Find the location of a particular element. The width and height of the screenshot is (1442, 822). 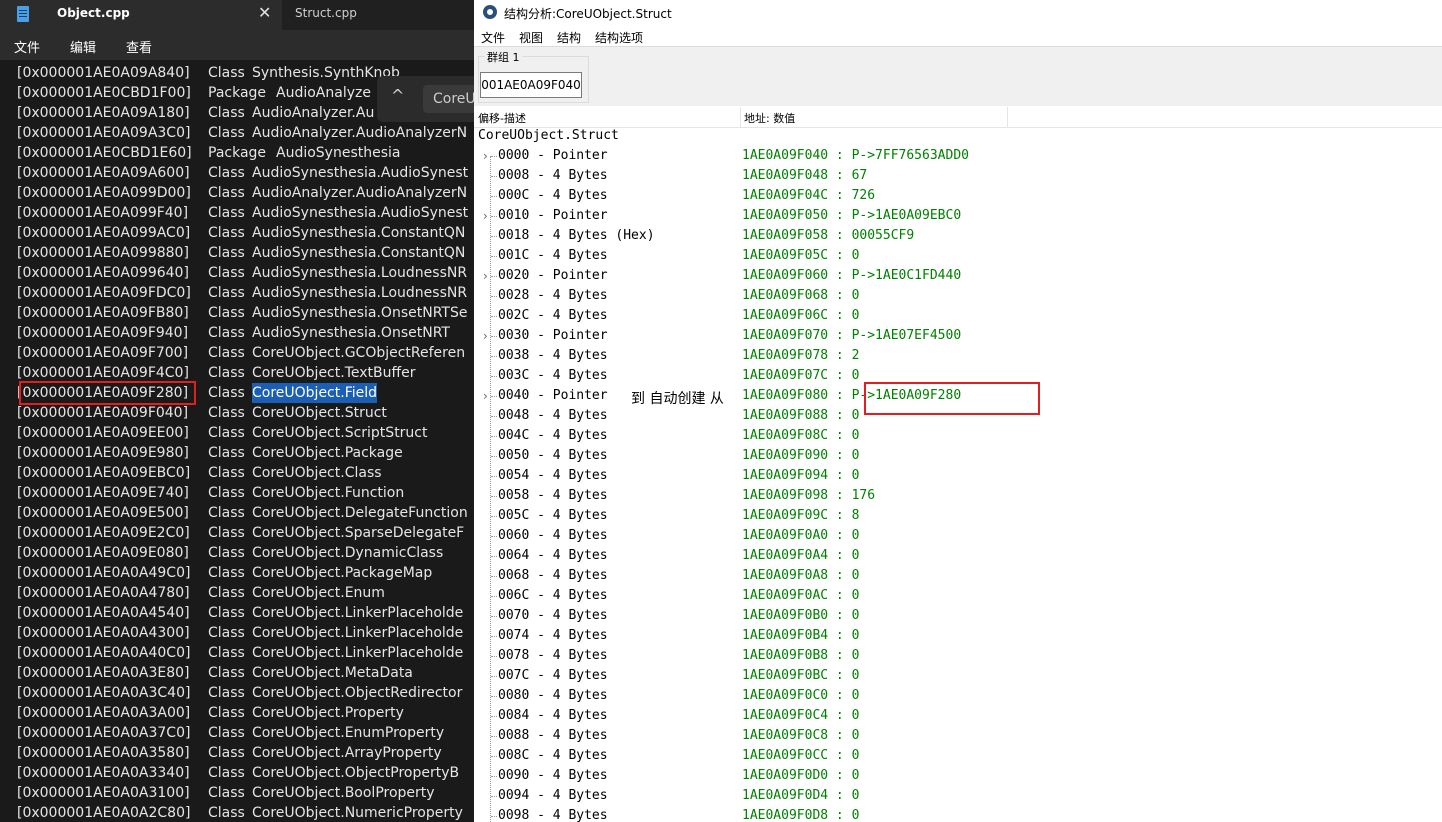

structure-row: 0008 - 4 Bytes 1AE0A09F048 : 67 is located at coordinates (958, 176).